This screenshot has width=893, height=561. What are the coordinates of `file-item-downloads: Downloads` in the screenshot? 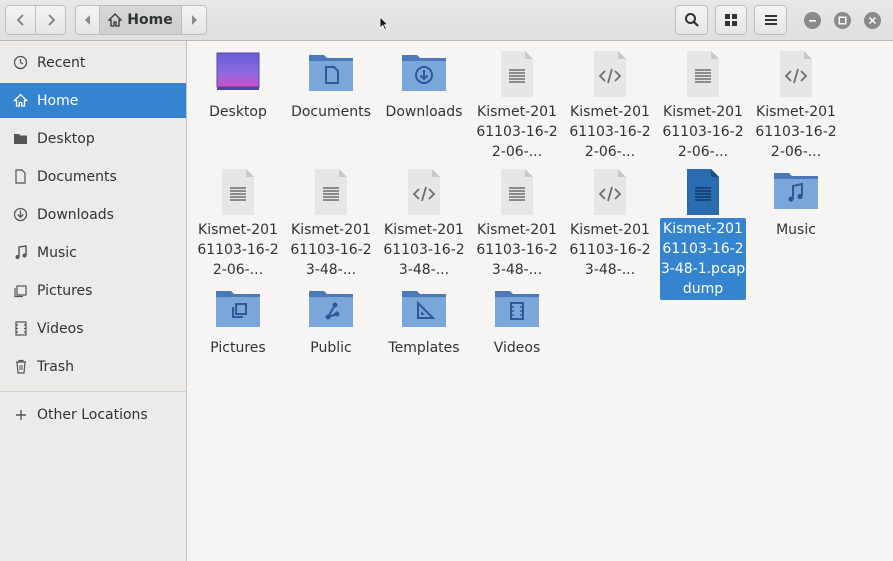 It's located at (424, 86).